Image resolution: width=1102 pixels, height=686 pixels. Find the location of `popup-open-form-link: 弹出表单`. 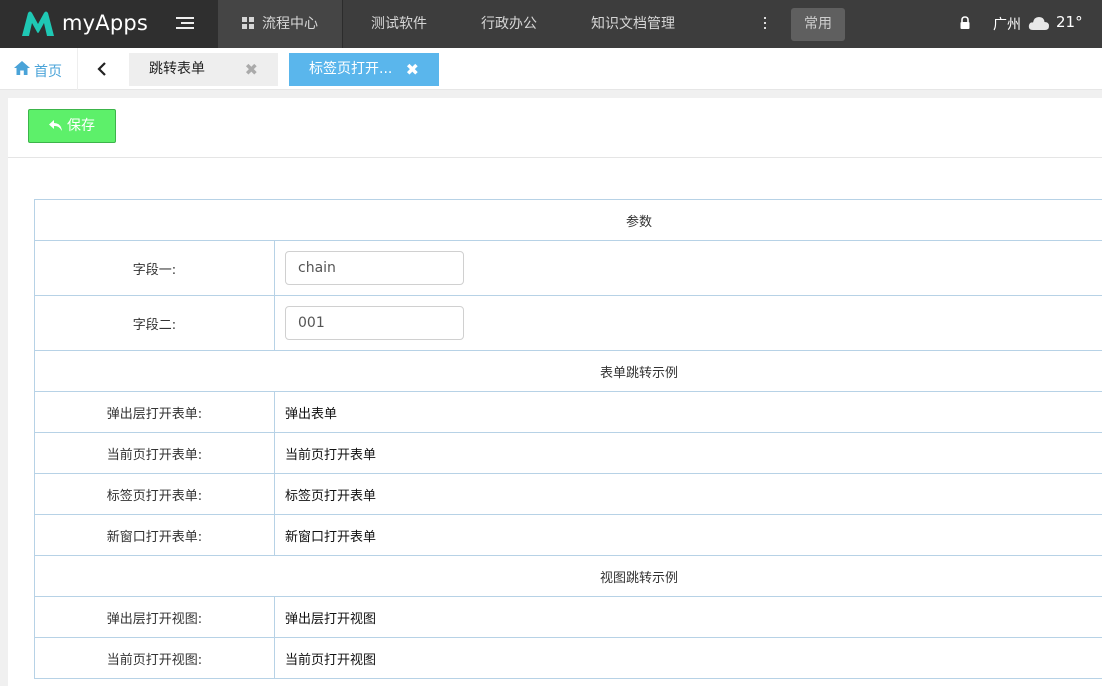

popup-open-form-link: 弹出表单 is located at coordinates (311, 414).